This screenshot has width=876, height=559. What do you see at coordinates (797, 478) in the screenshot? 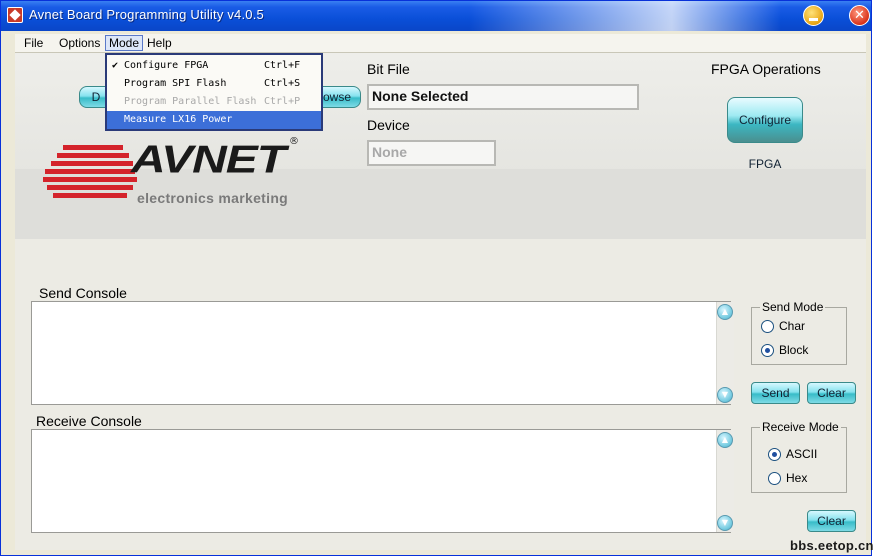
I see `receive-mode-hex-label: Hex` at bounding box center [797, 478].